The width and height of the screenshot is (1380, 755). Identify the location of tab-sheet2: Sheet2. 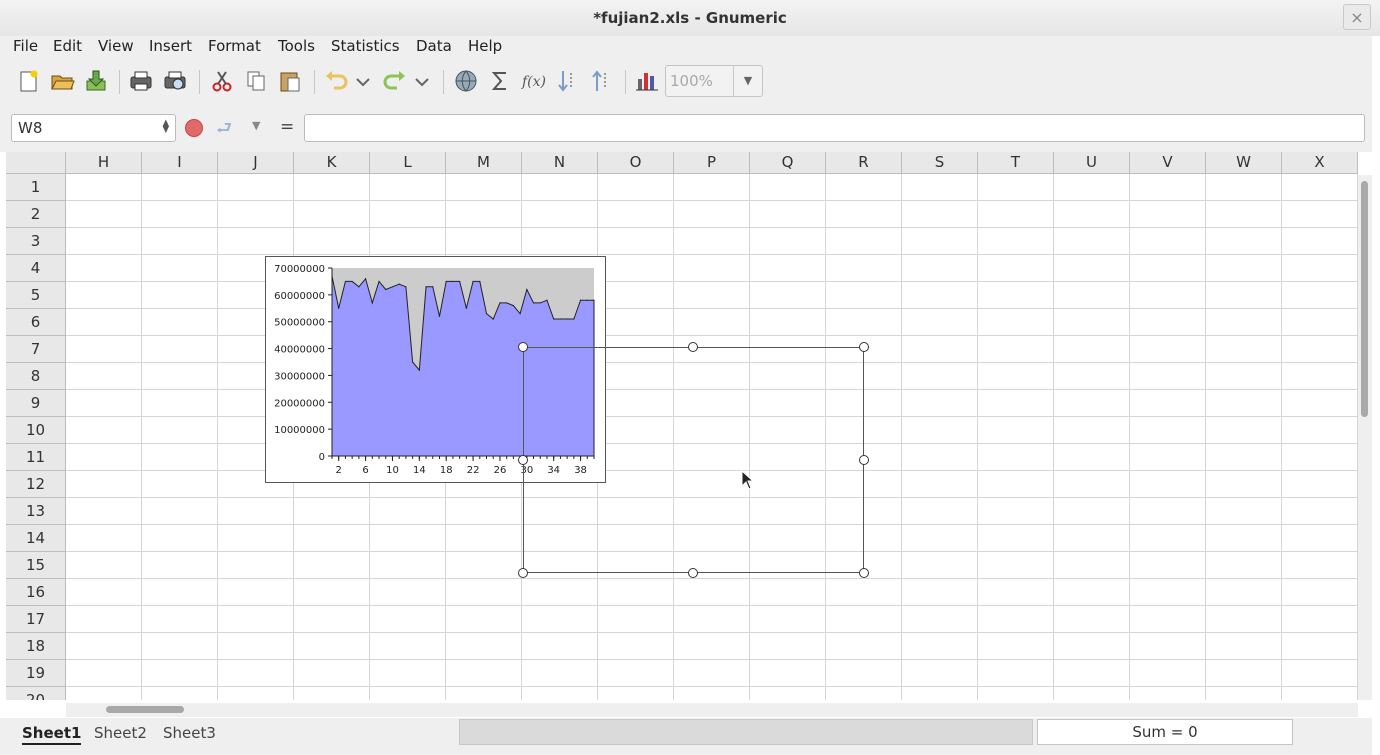
(120, 733).